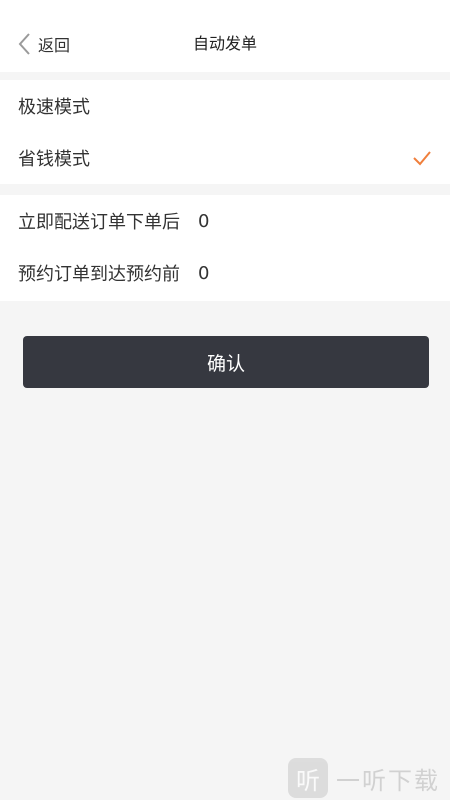 Image resolution: width=450 pixels, height=800 pixels. I want to click on page-title: 自动发单, so click(224, 43).